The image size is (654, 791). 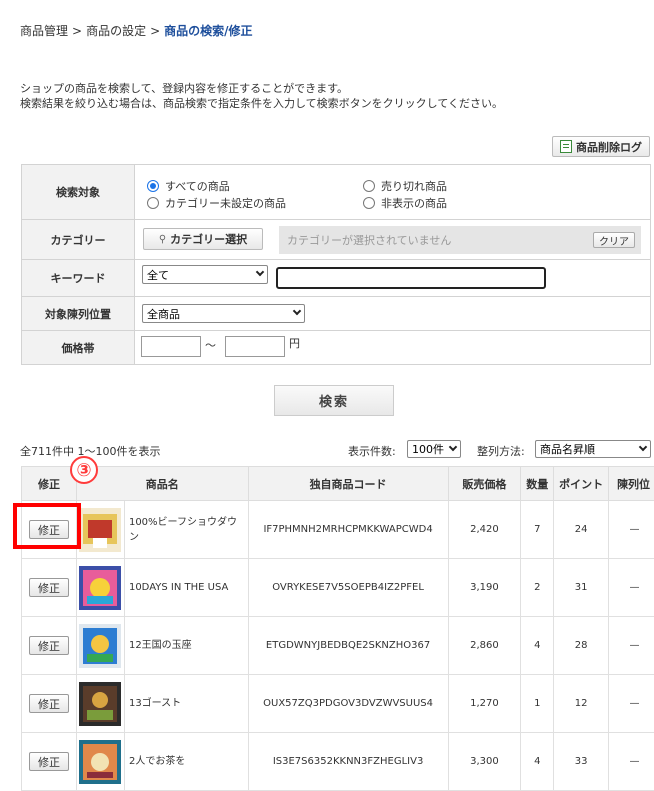 What do you see at coordinates (78, 240) in the screenshot?
I see `category-label: カテゴリー` at bounding box center [78, 240].